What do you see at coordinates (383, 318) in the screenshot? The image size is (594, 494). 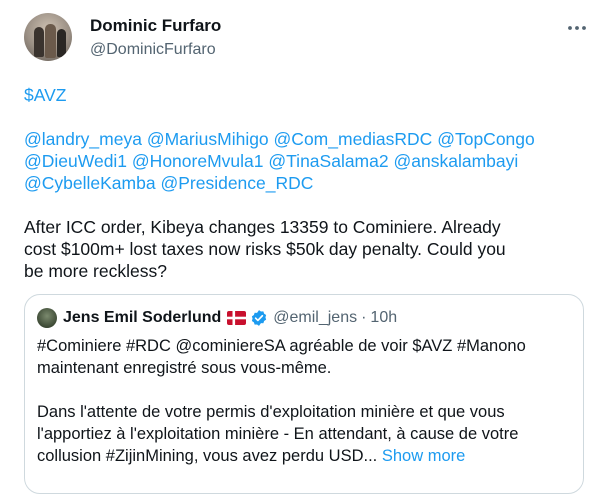 I see `quoted-tweet-timestamp: 10h` at bounding box center [383, 318].